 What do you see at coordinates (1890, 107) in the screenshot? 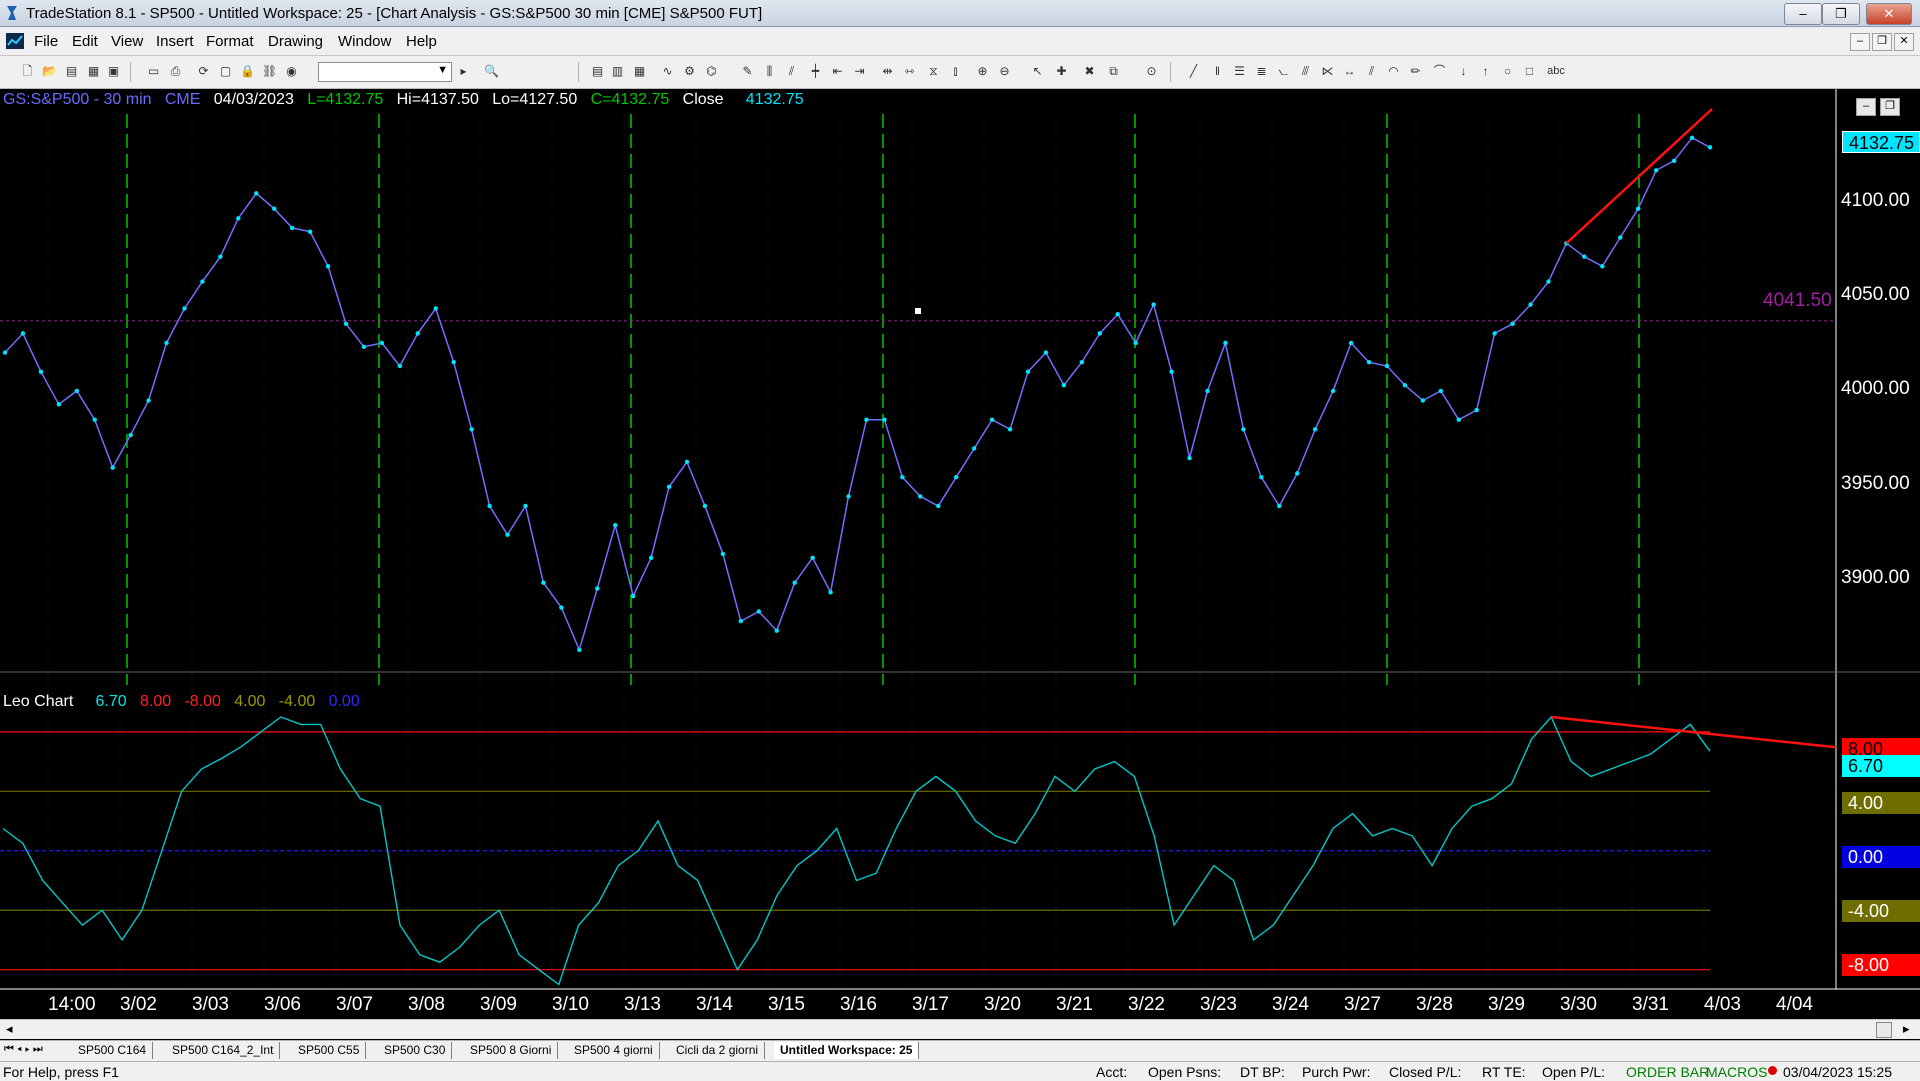
I see `subwindow-restore-button: ❐` at bounding box center [1890, 107].